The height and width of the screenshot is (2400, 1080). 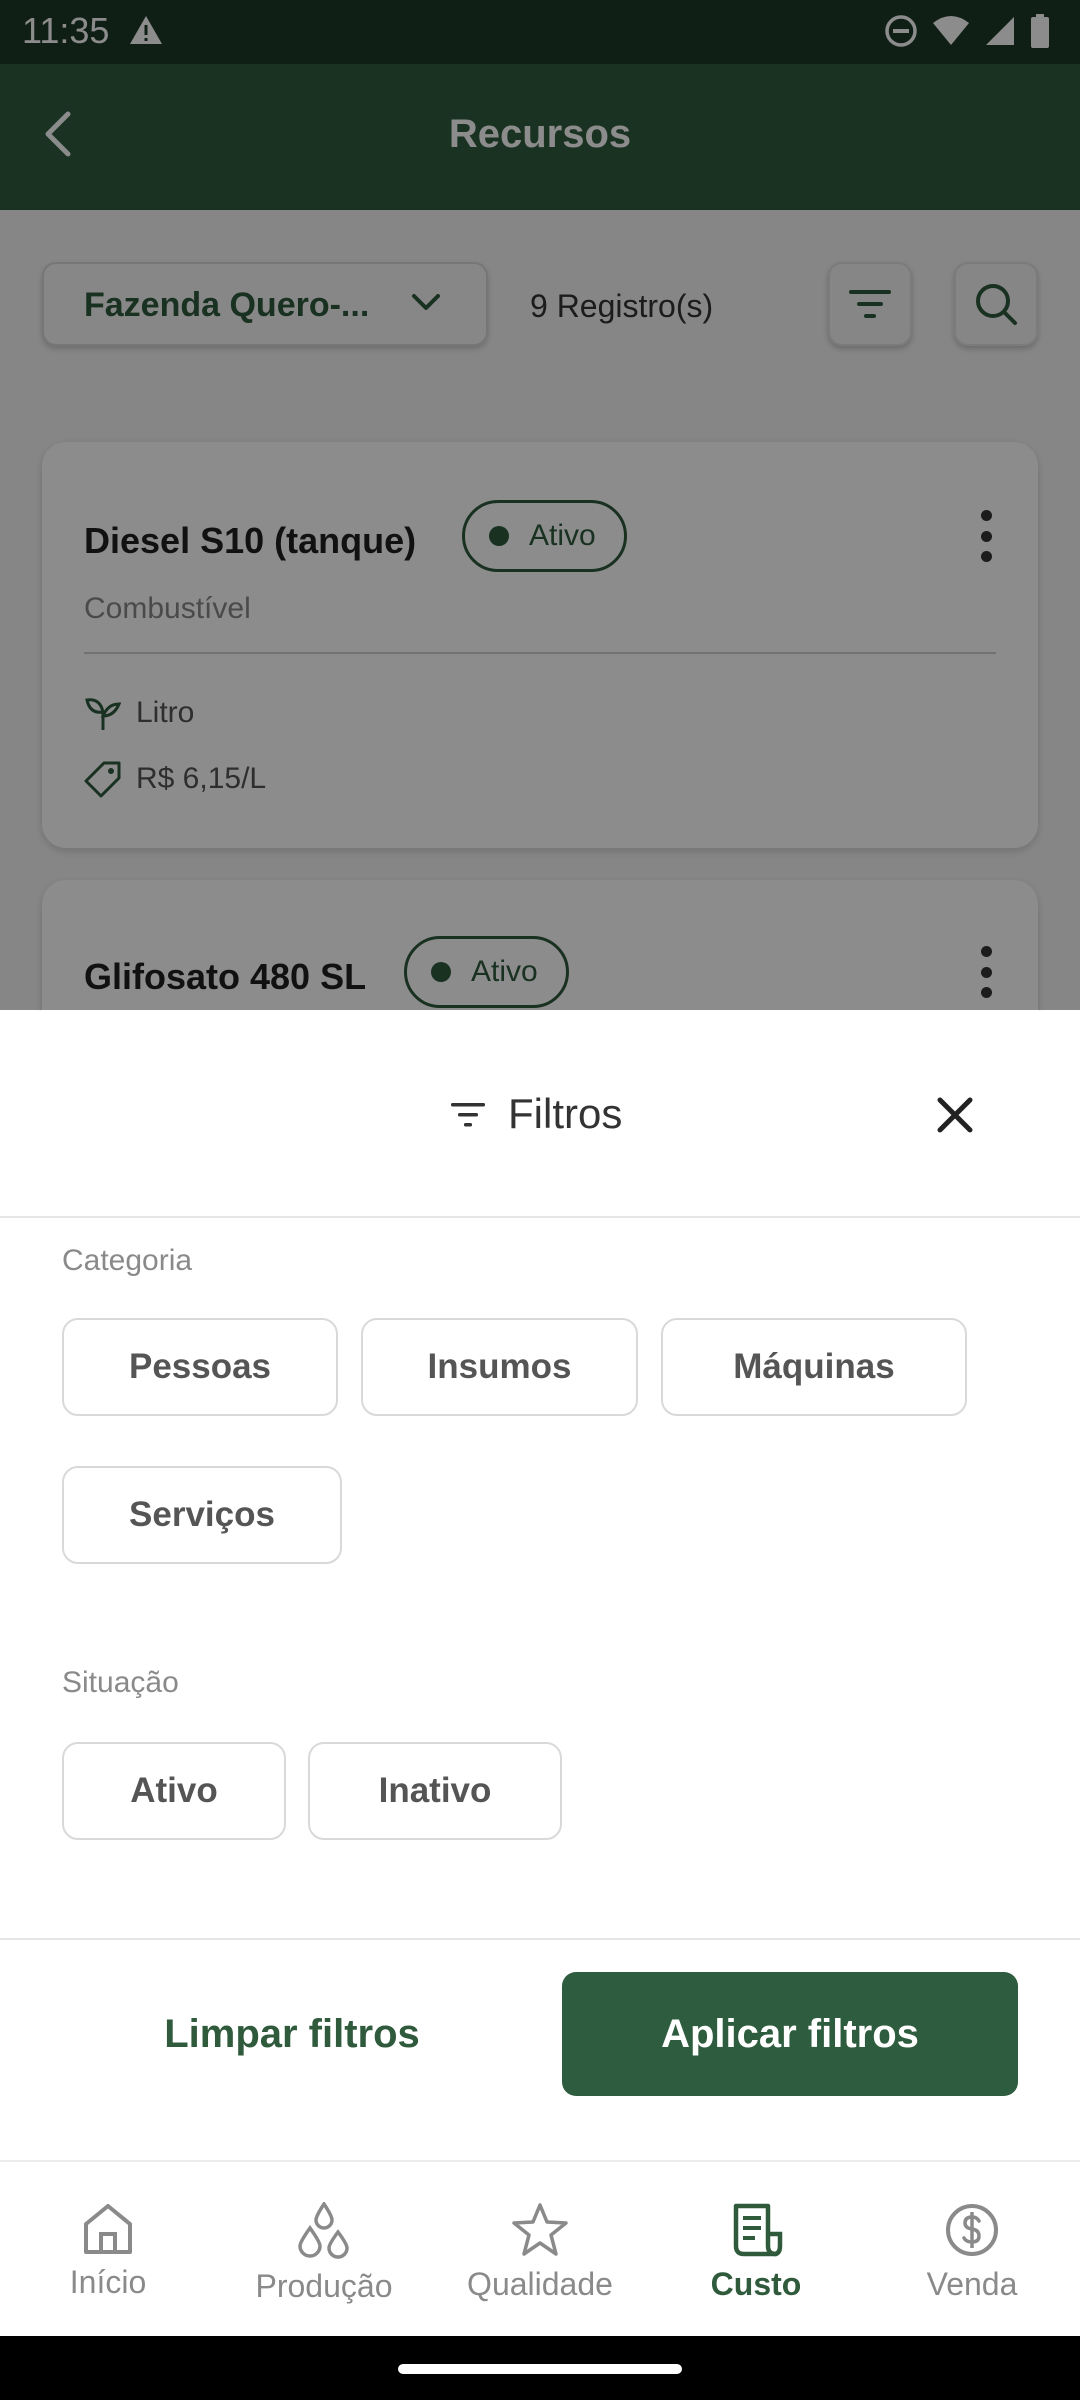 I want to click on apply-filters-button: Aplicar filtros, so click(x=790, y=2034).